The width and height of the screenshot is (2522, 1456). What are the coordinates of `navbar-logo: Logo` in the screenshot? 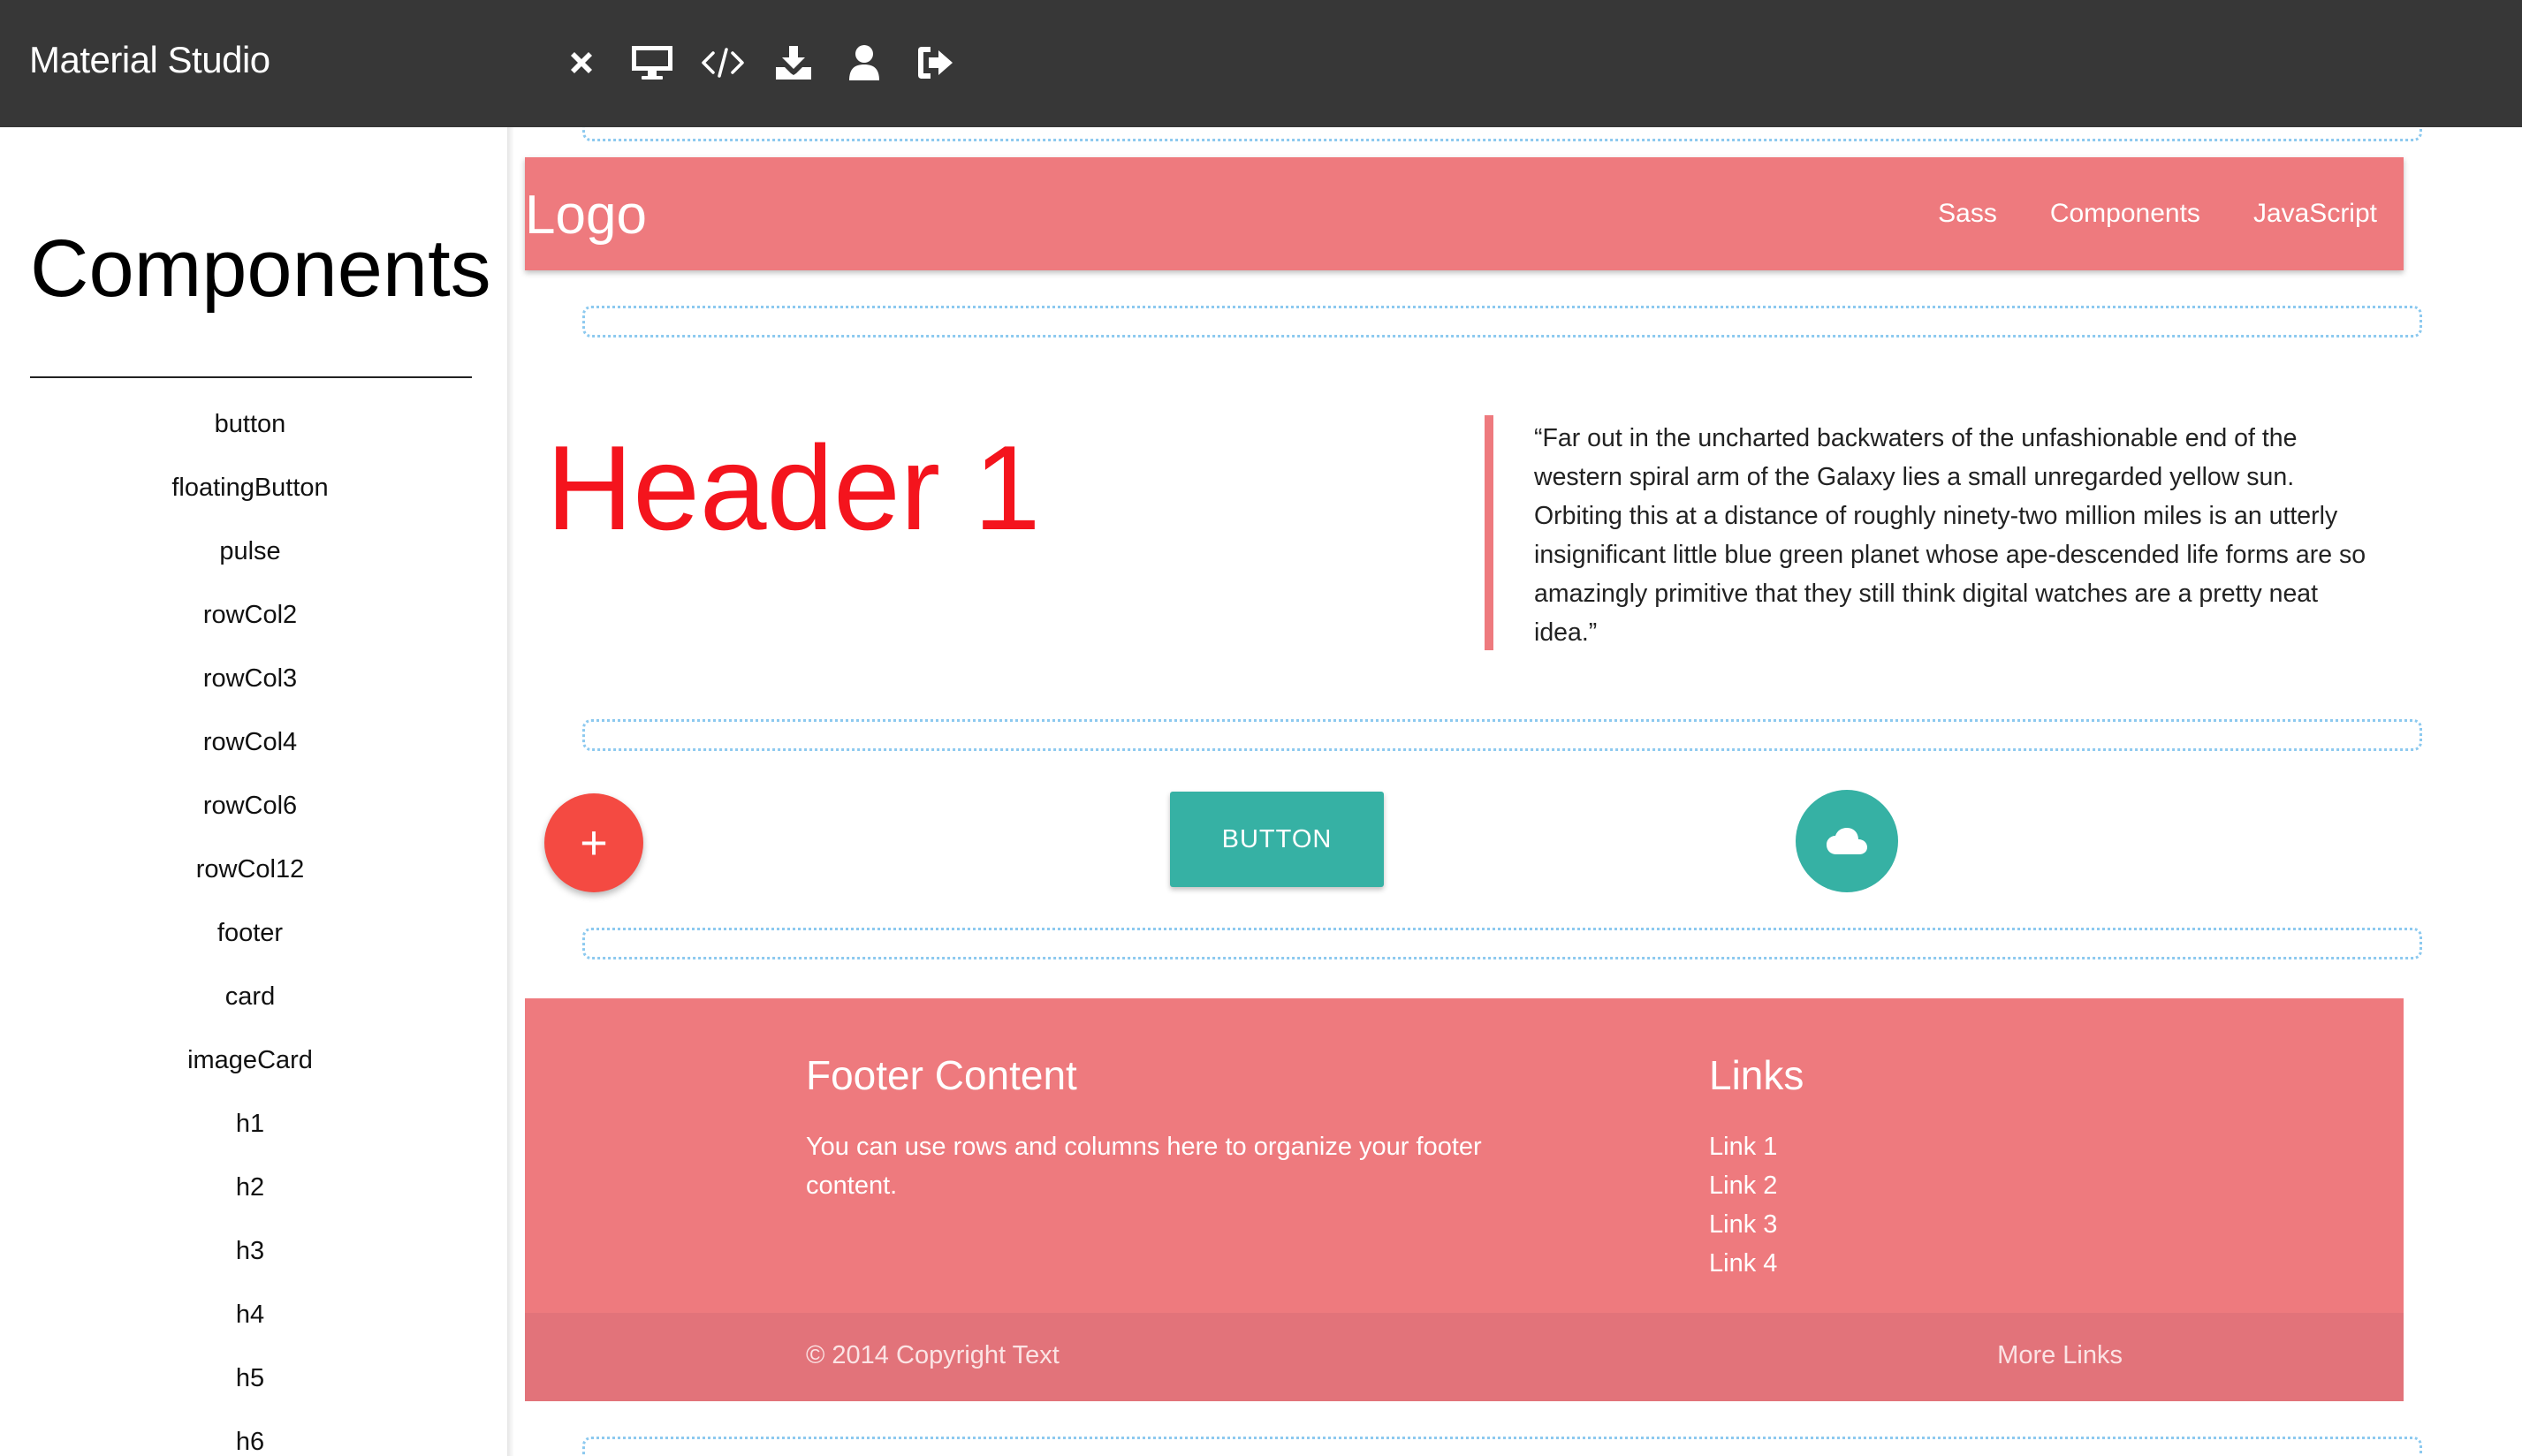 It's located at (586, 215).